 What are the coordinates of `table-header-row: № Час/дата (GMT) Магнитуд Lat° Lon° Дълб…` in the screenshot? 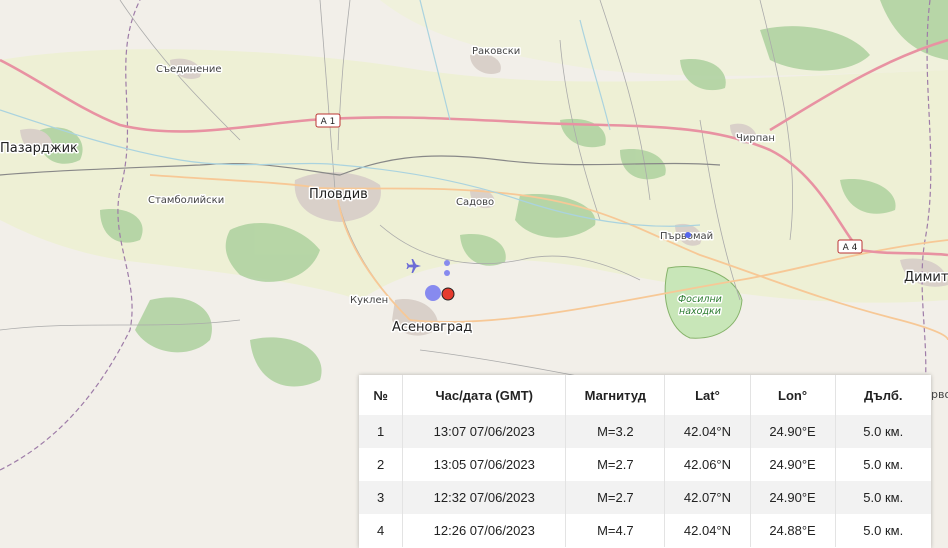 It's located at (645, 395).